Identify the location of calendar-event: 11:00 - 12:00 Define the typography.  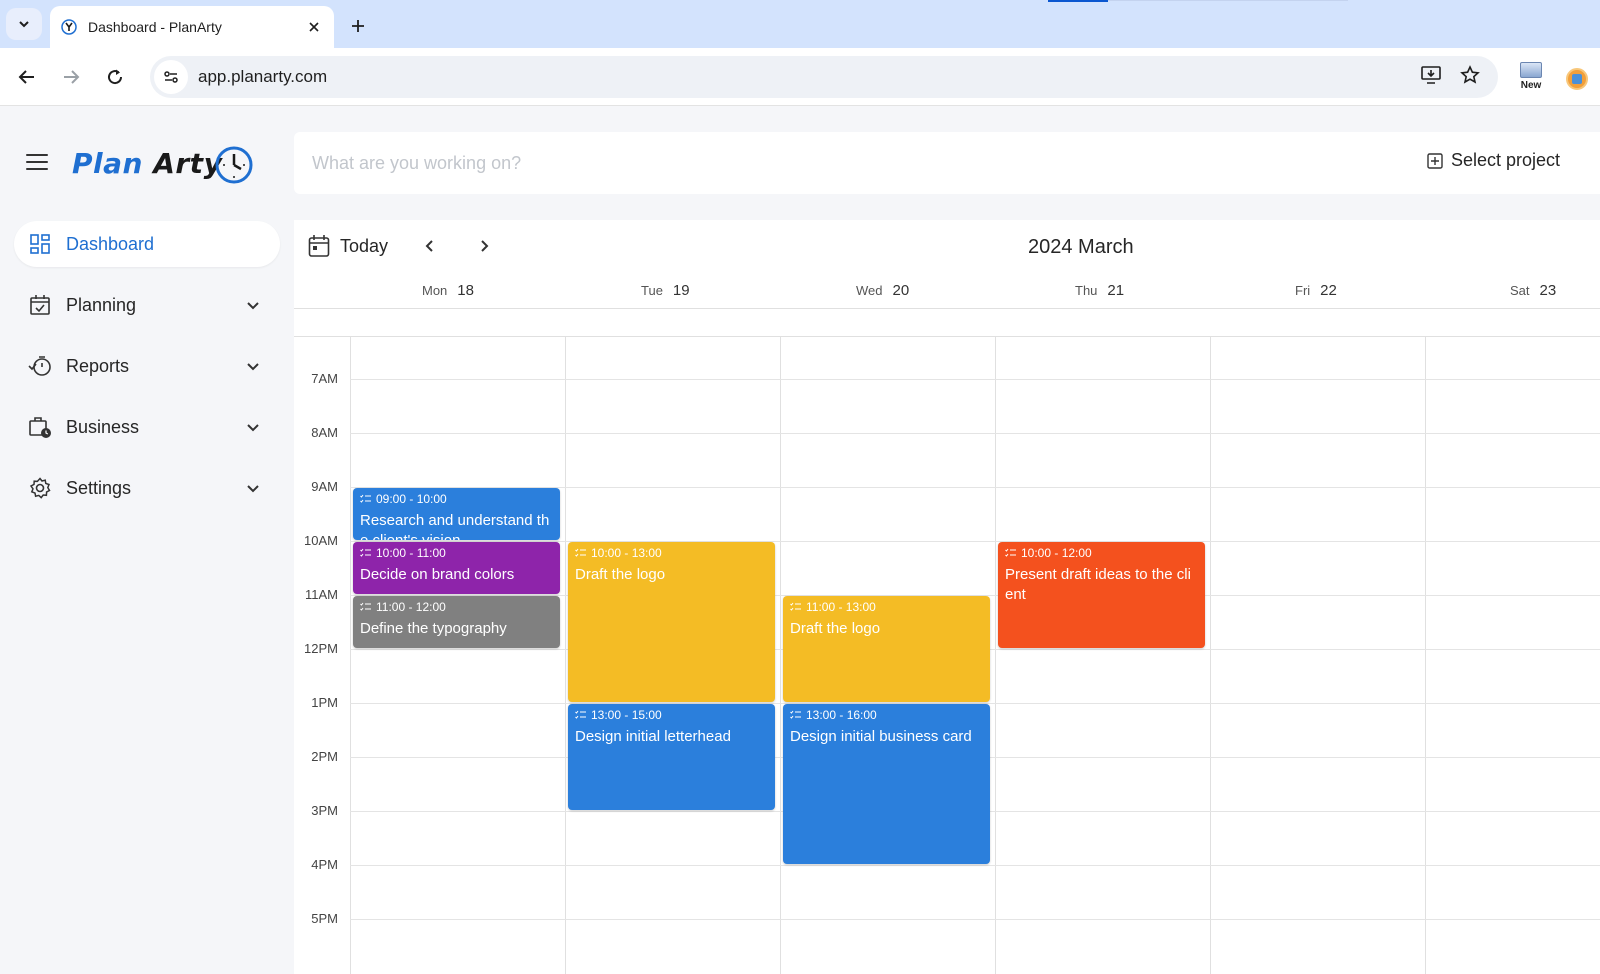
(456, 622).